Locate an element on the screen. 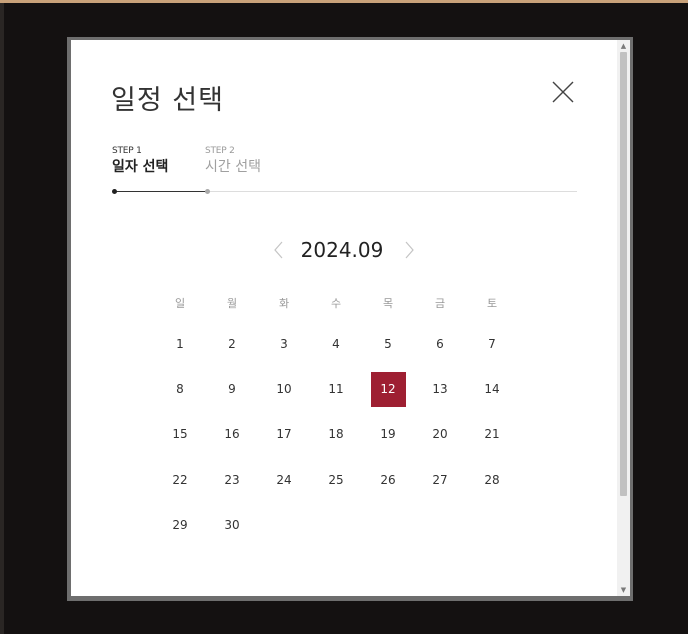  day-cell-26: 26 is located at coordinates (388, 479).